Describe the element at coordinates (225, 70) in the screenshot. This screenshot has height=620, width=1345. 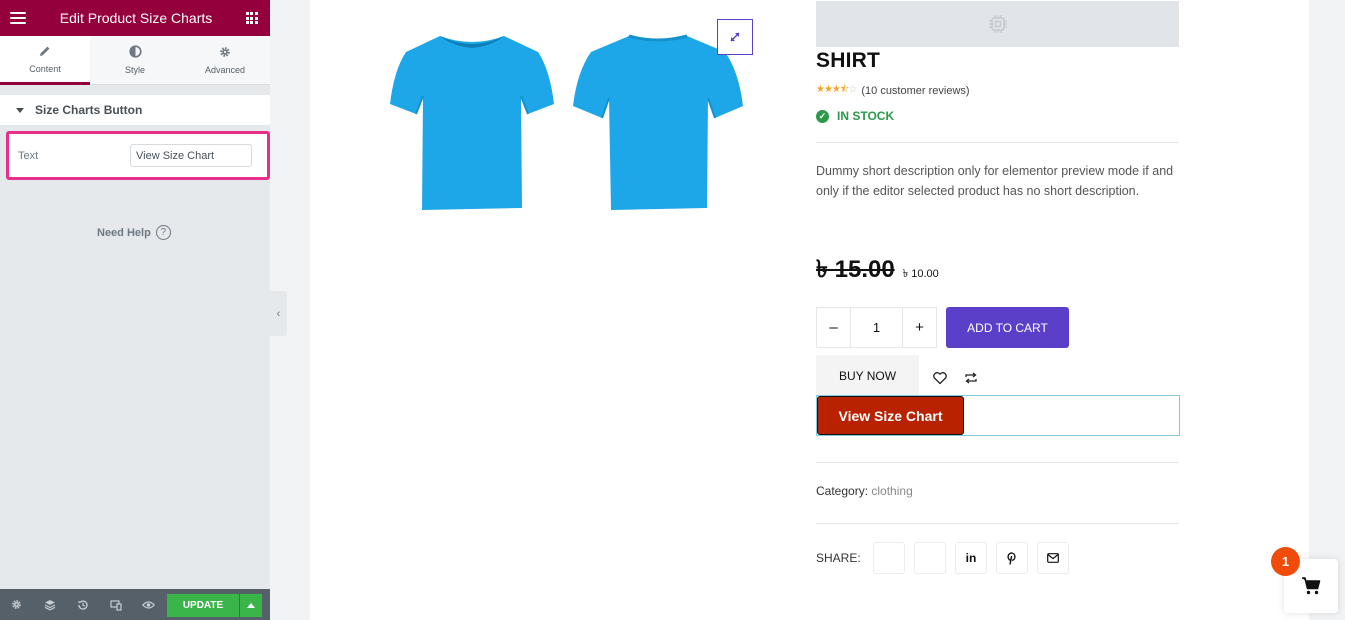
I see `tab-advanced-label: Advanced` at that location.